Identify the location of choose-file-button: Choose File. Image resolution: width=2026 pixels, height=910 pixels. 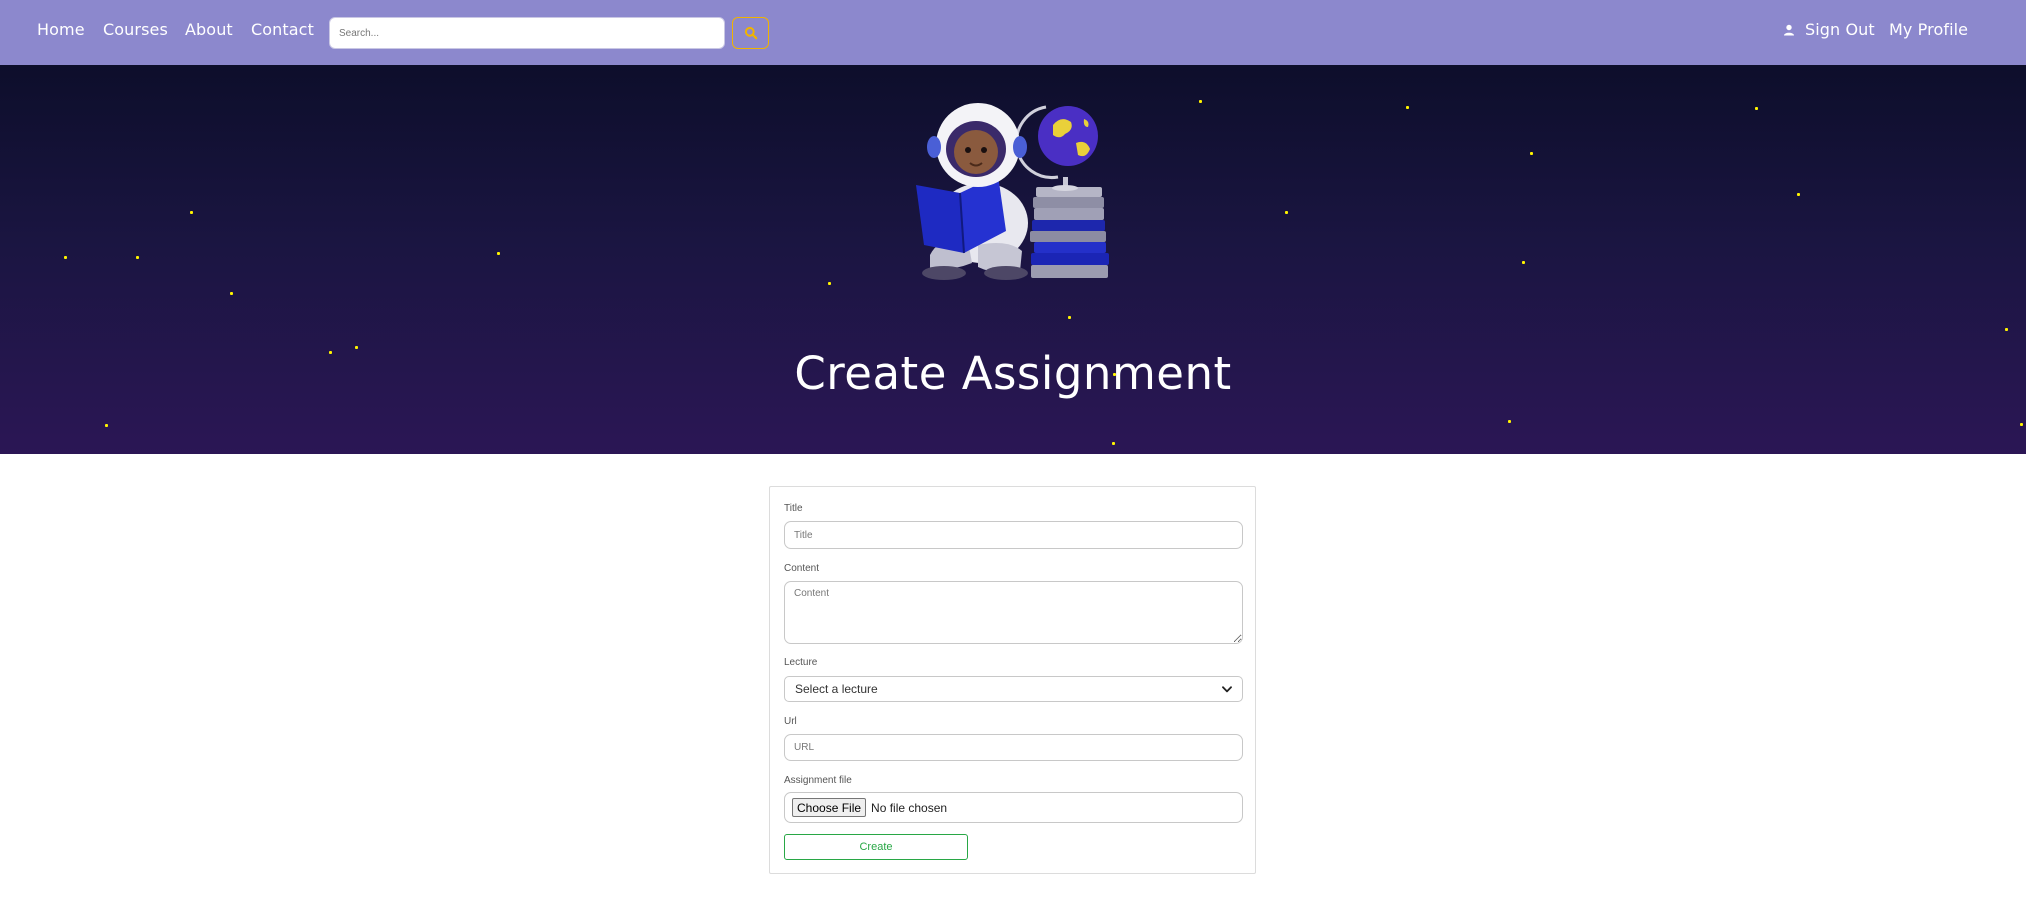
(829, 807).